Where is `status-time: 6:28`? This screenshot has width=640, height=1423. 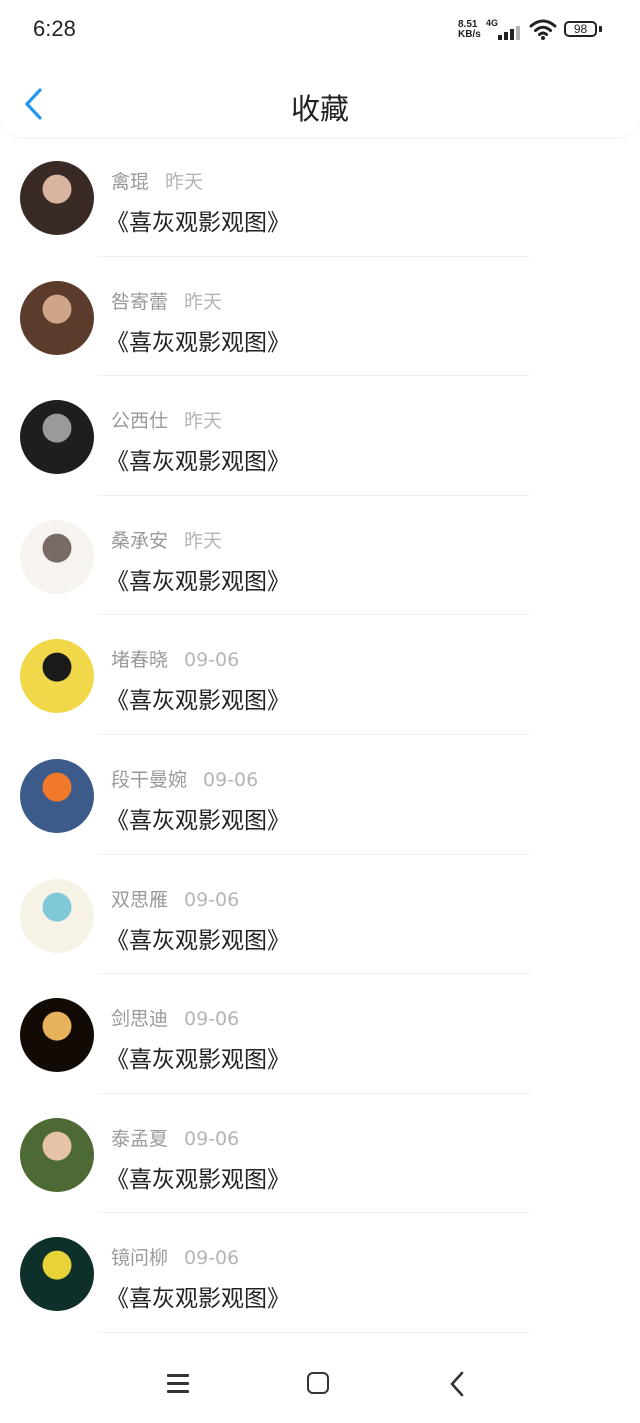 status-time: 6:28 is located at coordinates (54, 28).